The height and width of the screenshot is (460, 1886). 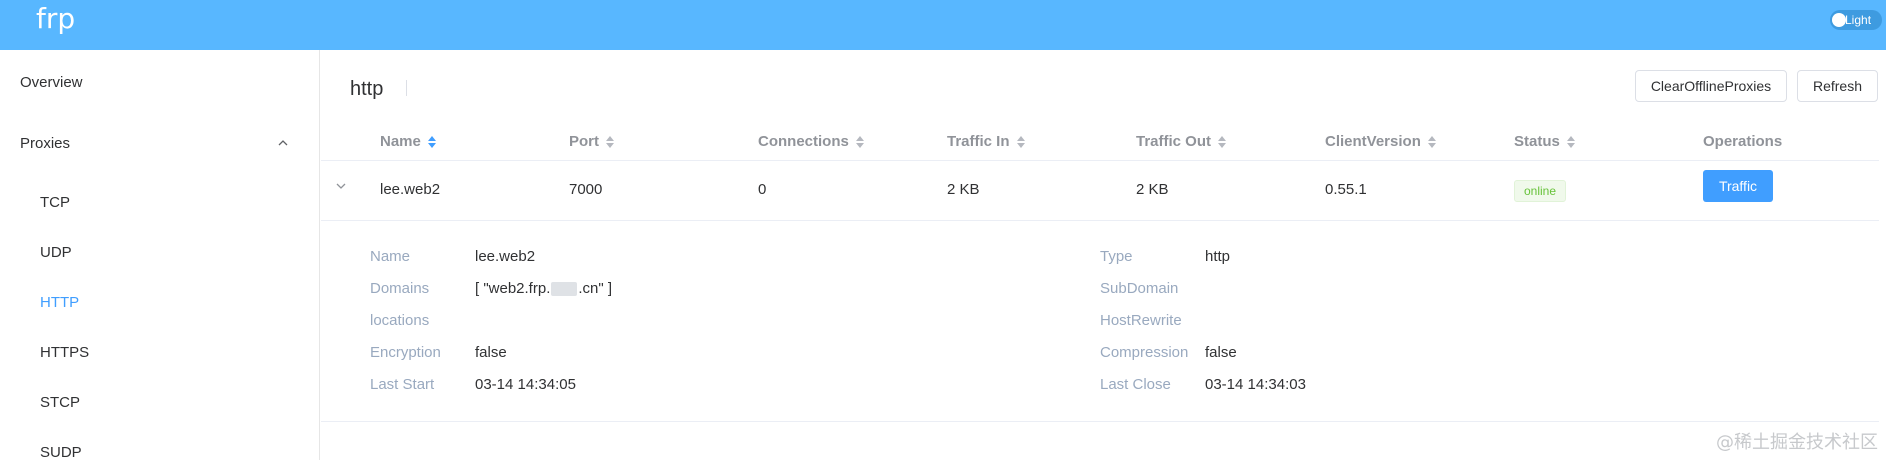 What do you see at coordinates (400, 141) in the screenshot?
I see `column-header-name-label: Name` at bounding box center [400, 141].